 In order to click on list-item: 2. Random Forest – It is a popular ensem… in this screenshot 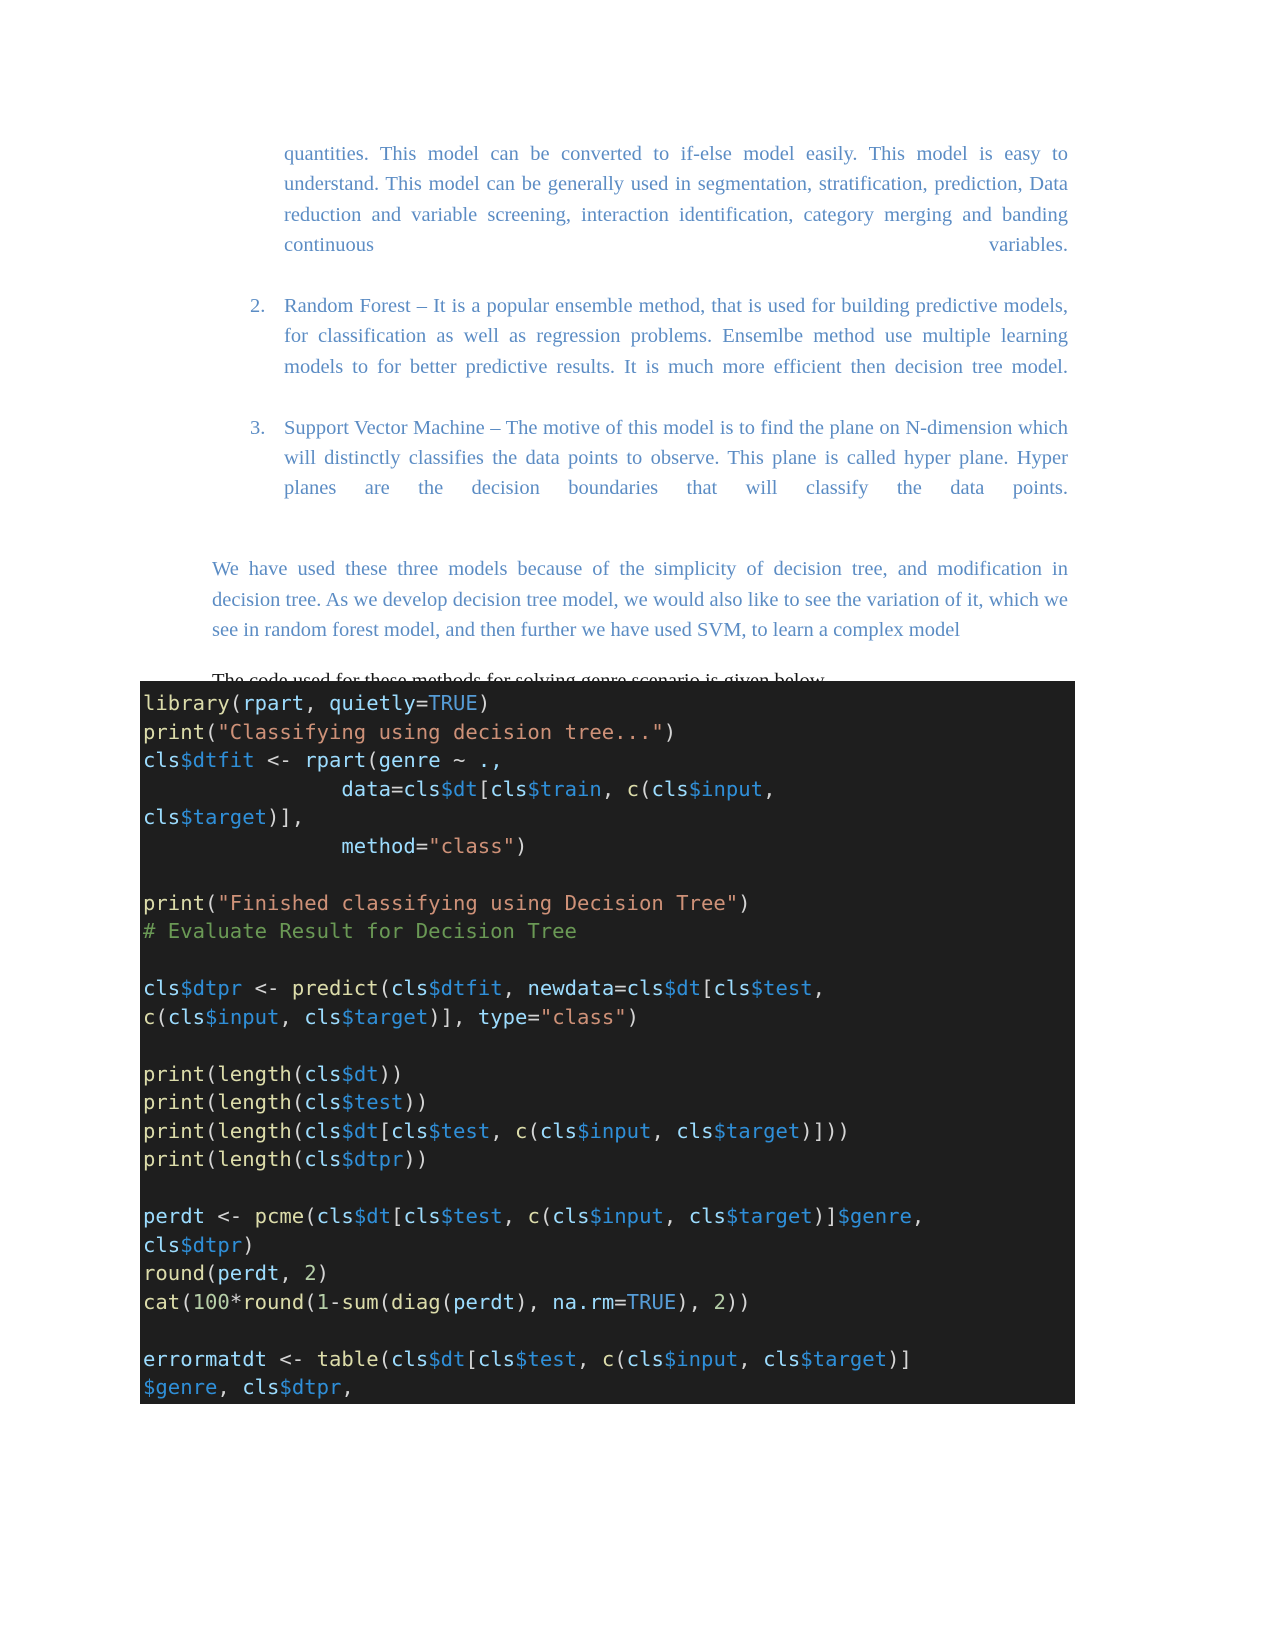, I will do `click(640, 352)`.